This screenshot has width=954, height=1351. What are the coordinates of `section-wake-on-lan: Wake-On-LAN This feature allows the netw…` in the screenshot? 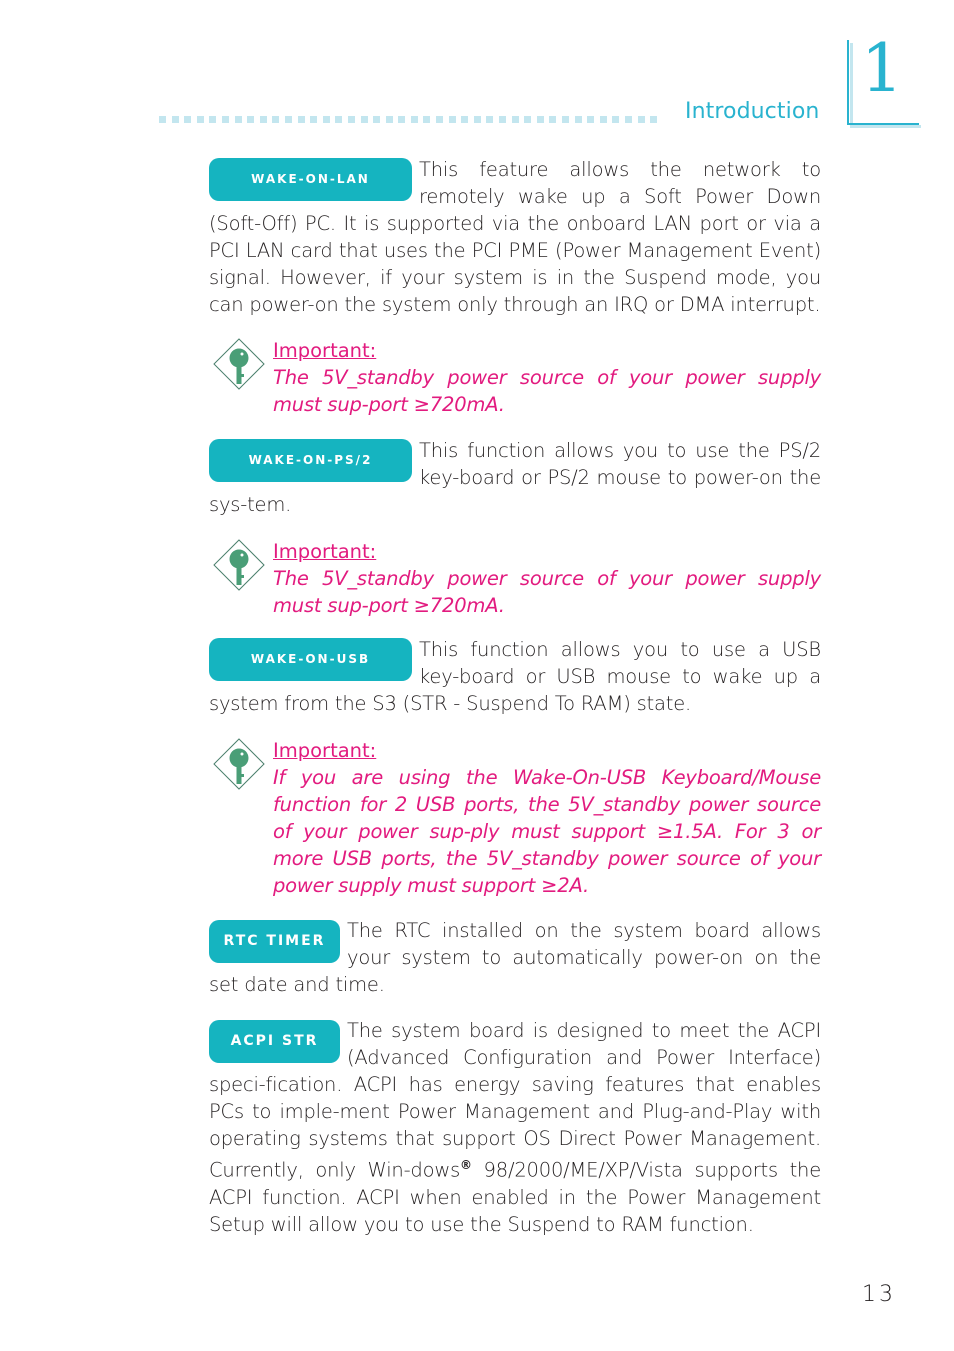 It's located at (515, 237).